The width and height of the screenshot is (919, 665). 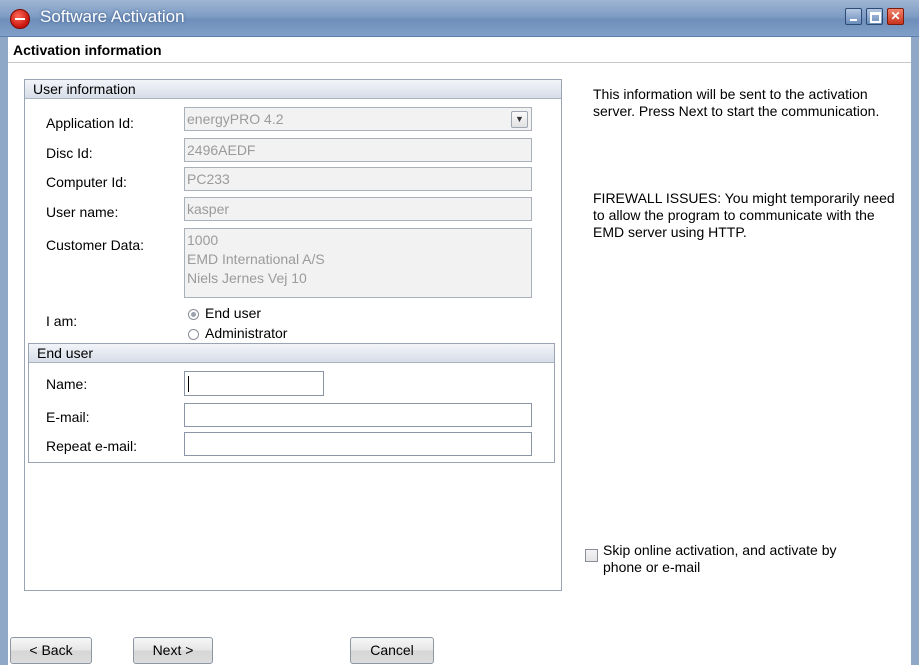 I want to click on close-icon: ✕, so click(x=895, y=16).